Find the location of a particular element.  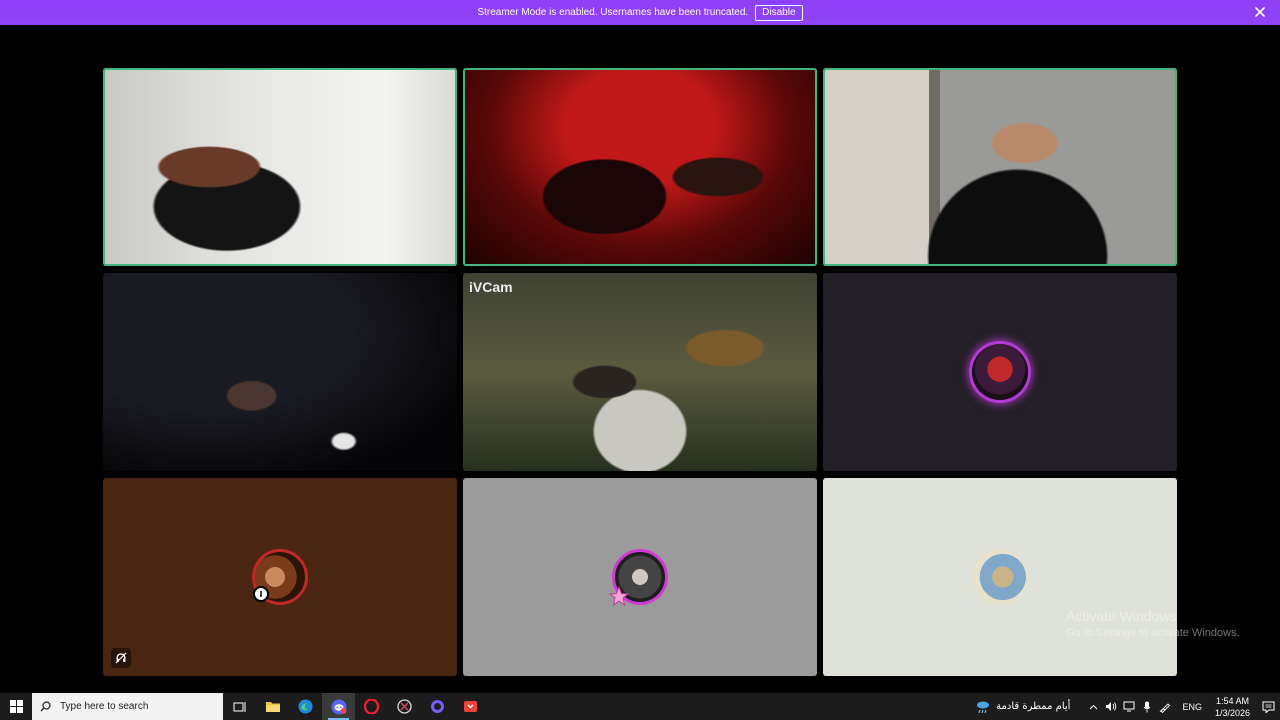

anydesk-icon is located at coordinates (470, 706).